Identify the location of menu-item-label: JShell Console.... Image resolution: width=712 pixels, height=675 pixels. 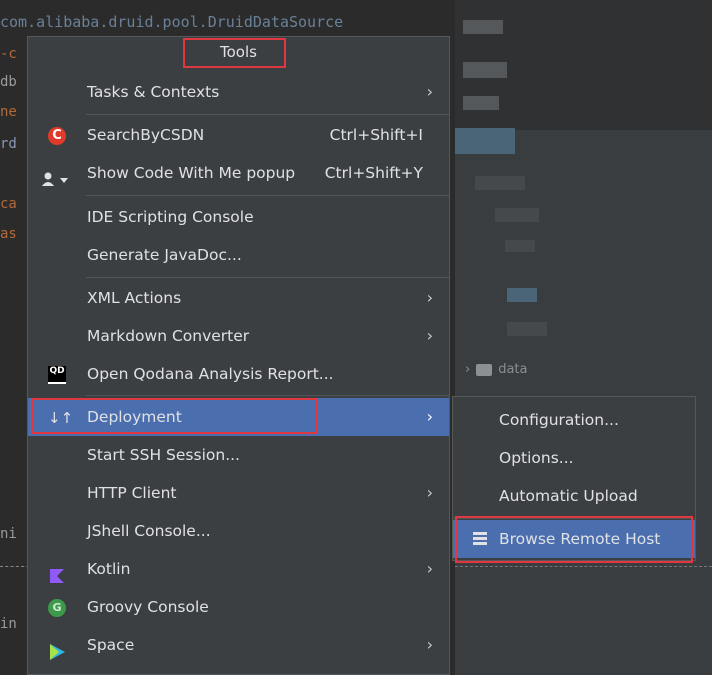
(149, 531).